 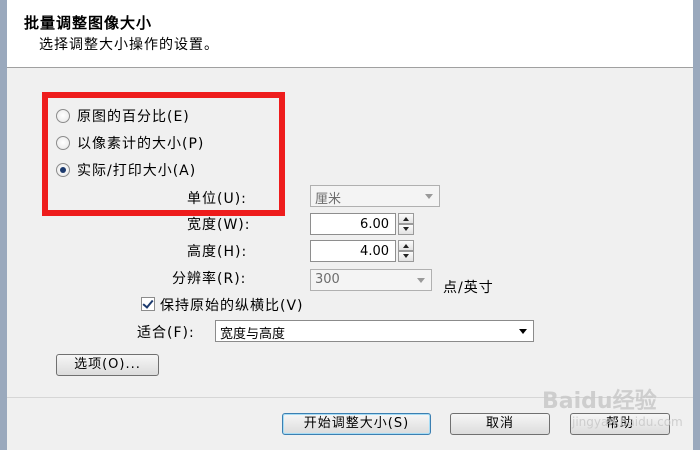 What do you see at coordinates (327, 279) in the screenshot?
I see `resolution-value: 300` at bounding box center [327, 279].